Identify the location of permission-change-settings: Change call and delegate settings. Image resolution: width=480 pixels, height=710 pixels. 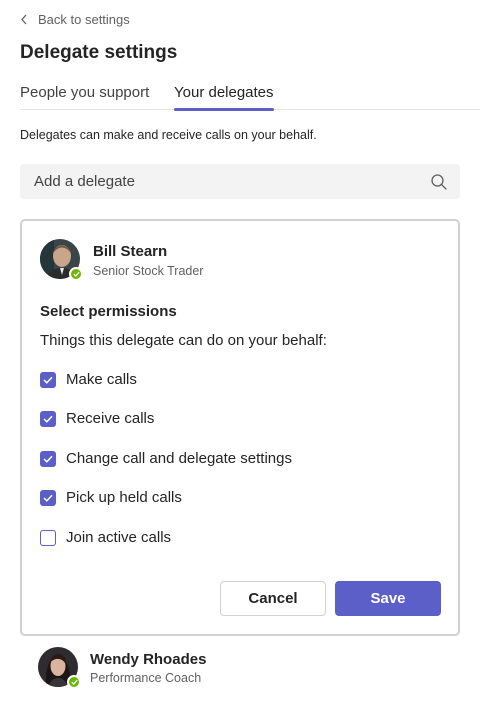
(166, 458).